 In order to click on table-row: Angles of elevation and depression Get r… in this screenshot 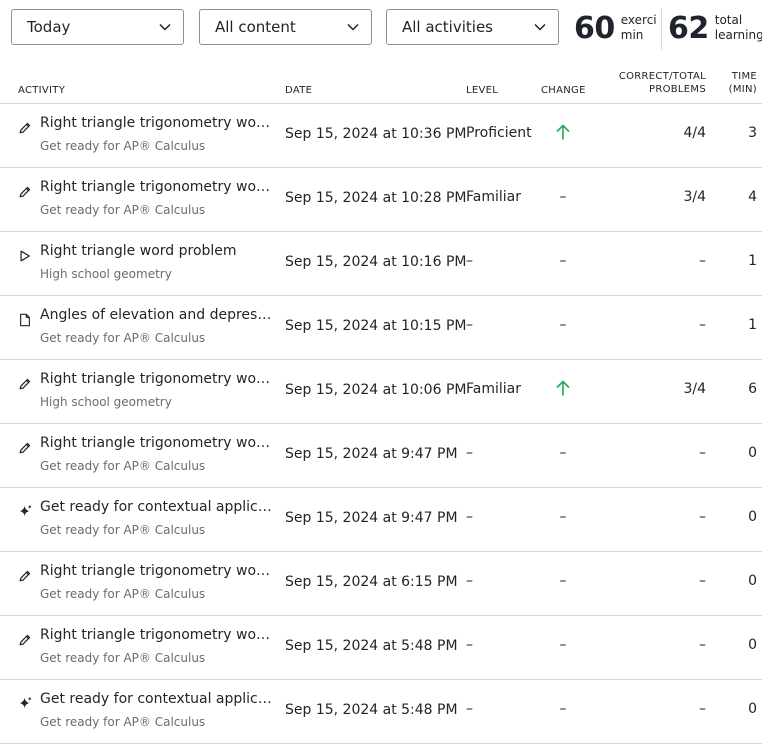, I will do `click(381, 328)`.